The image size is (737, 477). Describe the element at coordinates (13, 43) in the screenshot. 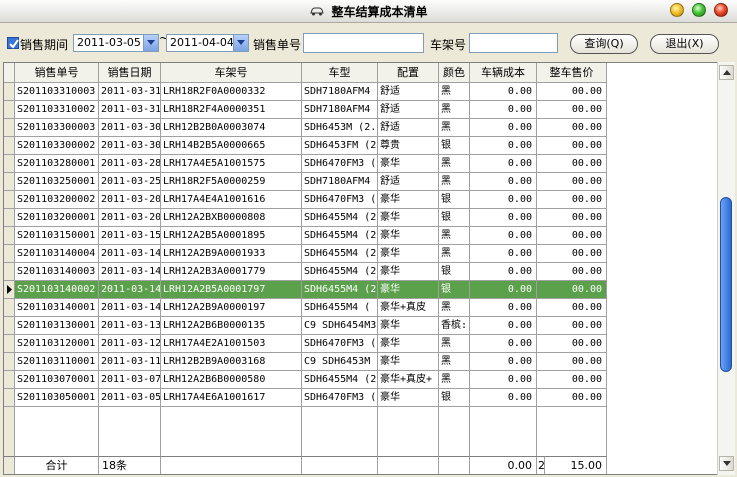

I see `period-checkbox` at that location.